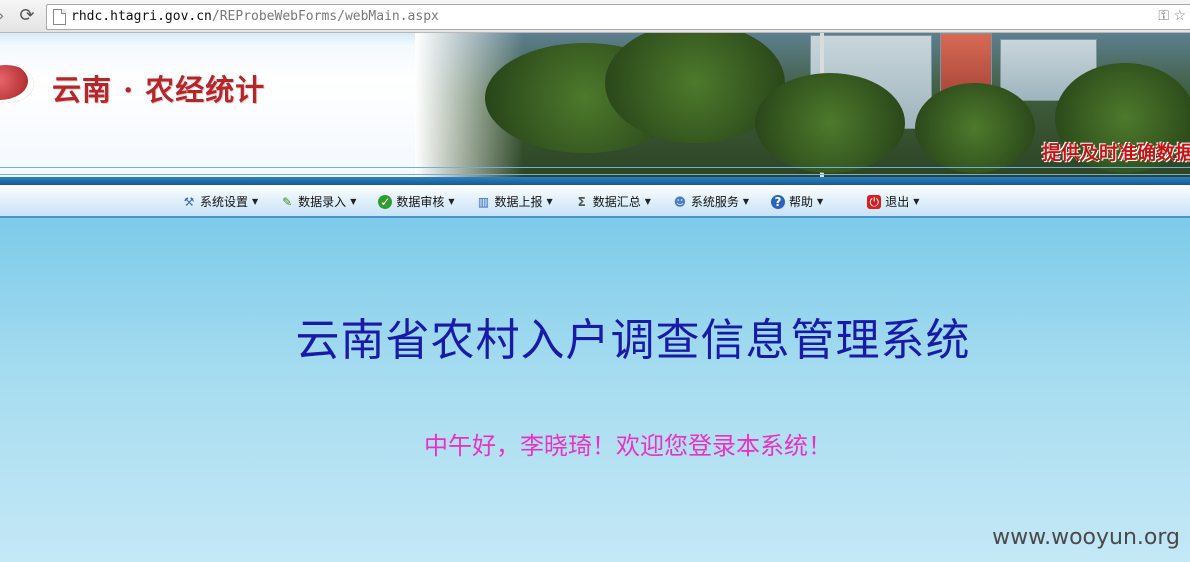 The image size is (1190, 562). Describe the element at coordinates (801, 202) in the screenshot. I see `menu-item-label: 帮助` at that location.